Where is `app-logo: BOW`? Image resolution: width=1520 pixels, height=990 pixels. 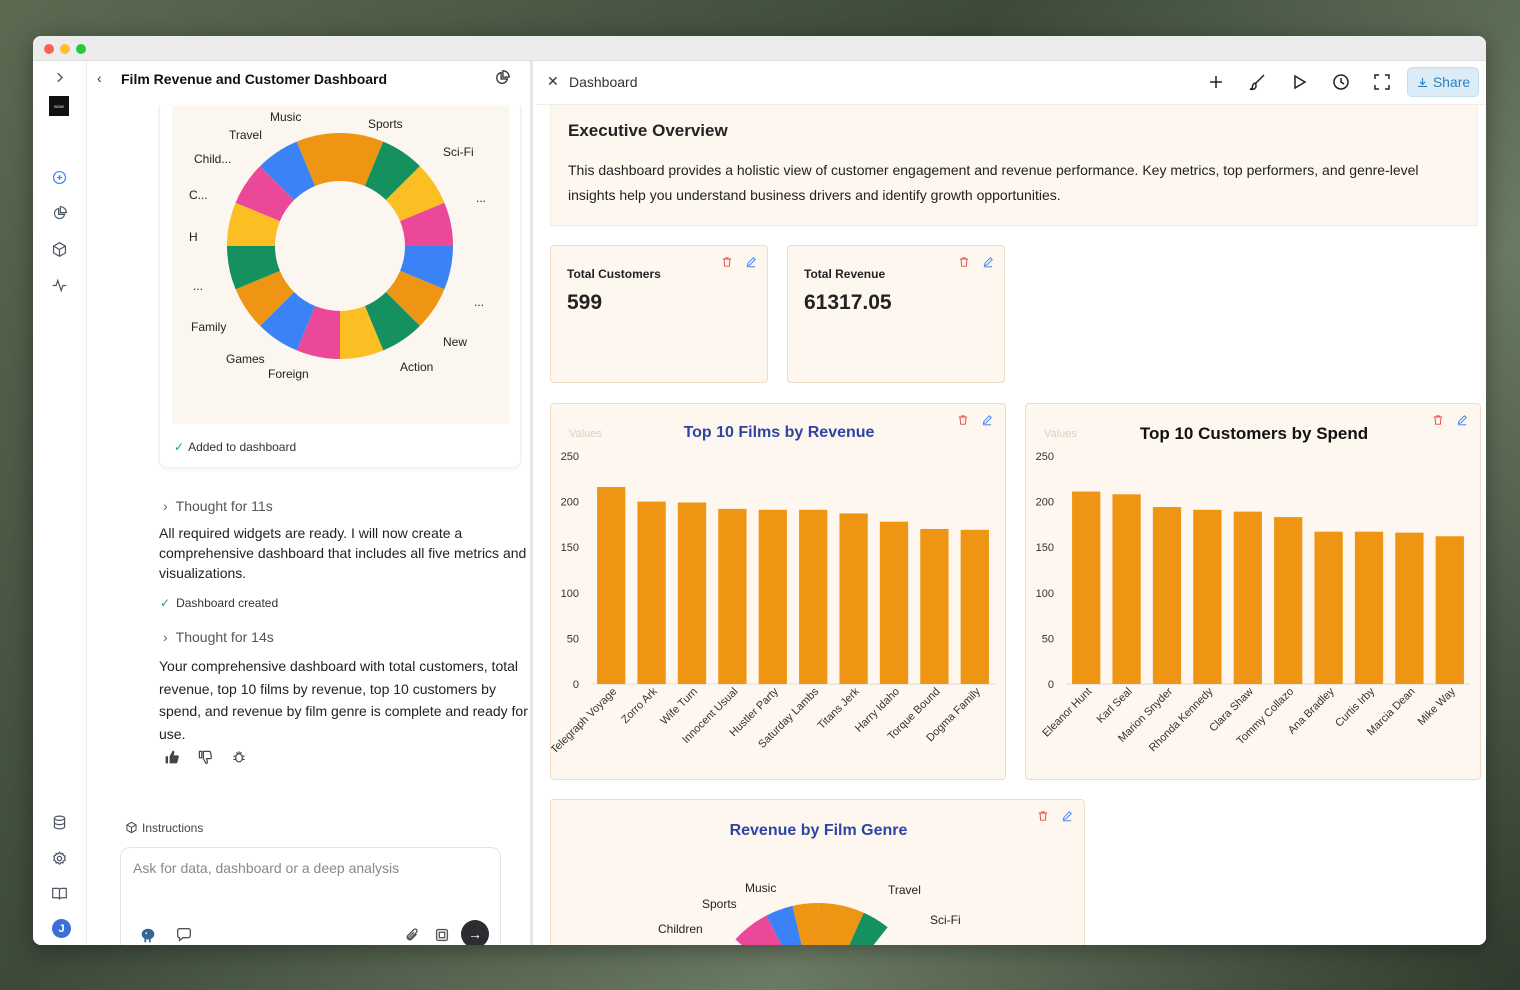 app-logo: BOW is located at coordinates (59, 106).